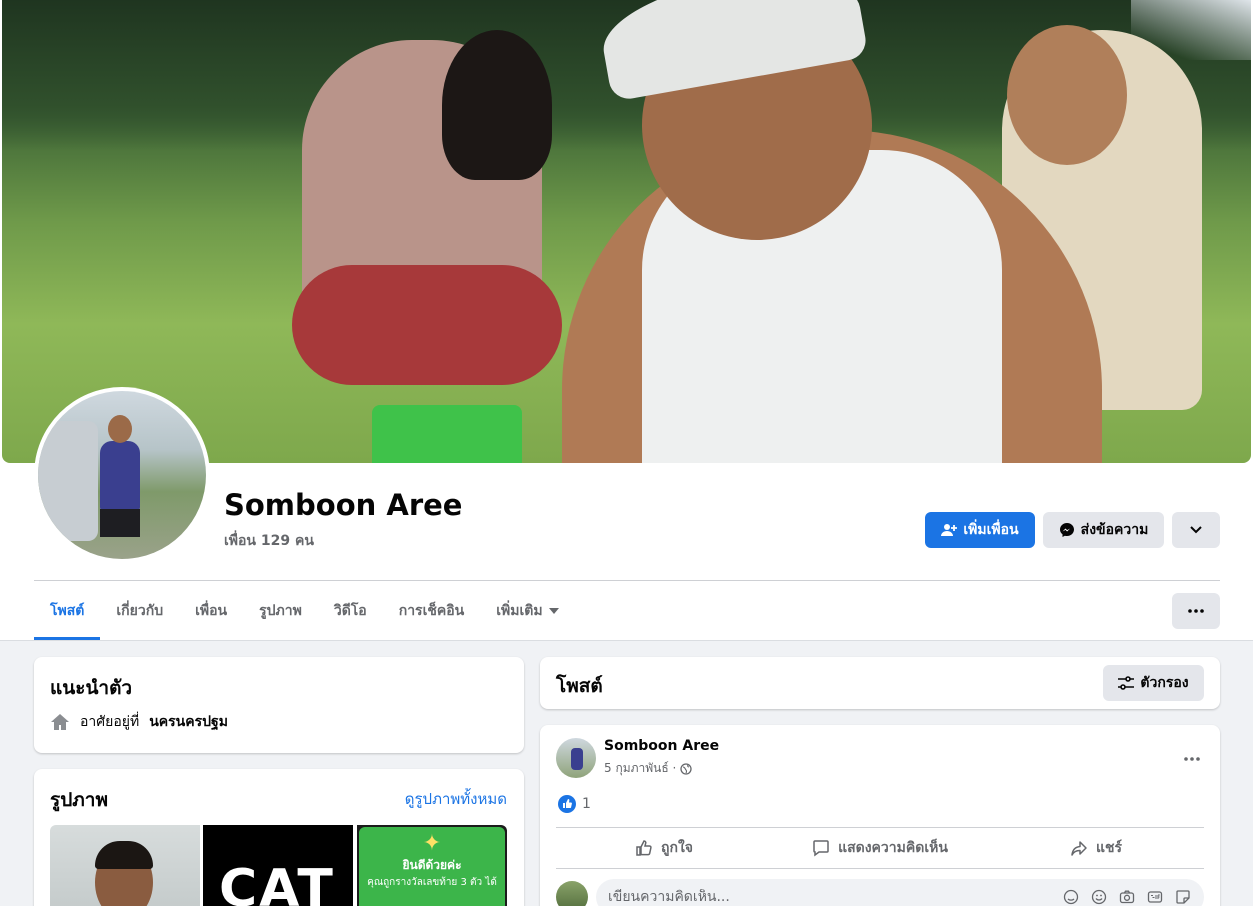 The height and width of the screenshot is (906, 1253). I want to click on globe-icon, so click(686, 768).